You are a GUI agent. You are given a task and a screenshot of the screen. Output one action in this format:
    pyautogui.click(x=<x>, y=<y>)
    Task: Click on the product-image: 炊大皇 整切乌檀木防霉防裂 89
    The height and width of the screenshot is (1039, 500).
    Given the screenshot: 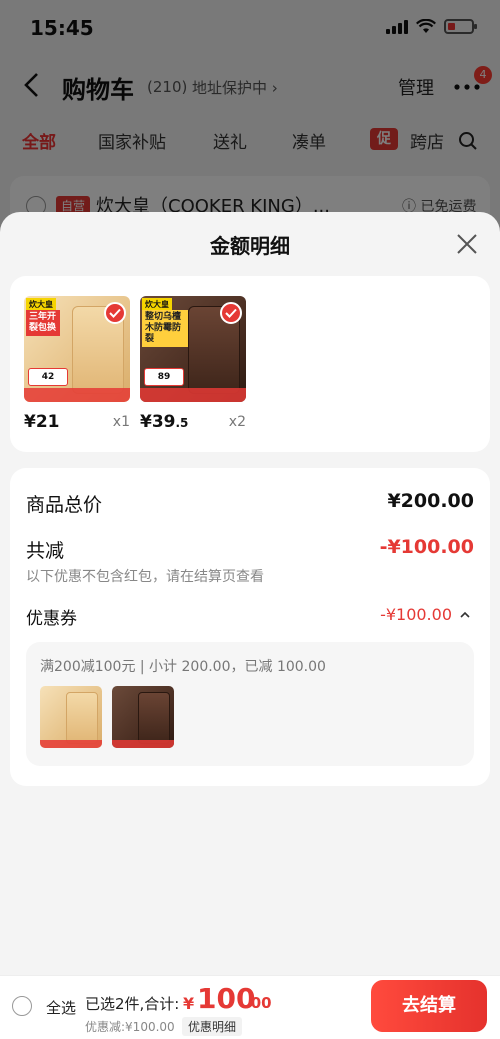 What is the action you would take?
    pyautogui.click(x=193, y=349)
    